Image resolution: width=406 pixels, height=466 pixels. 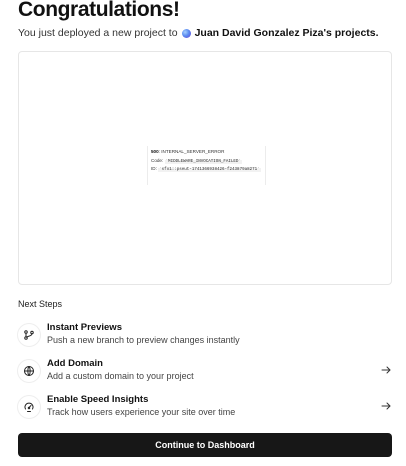 I want to click on error-id-label: ID:, so click(x=154, y=169).